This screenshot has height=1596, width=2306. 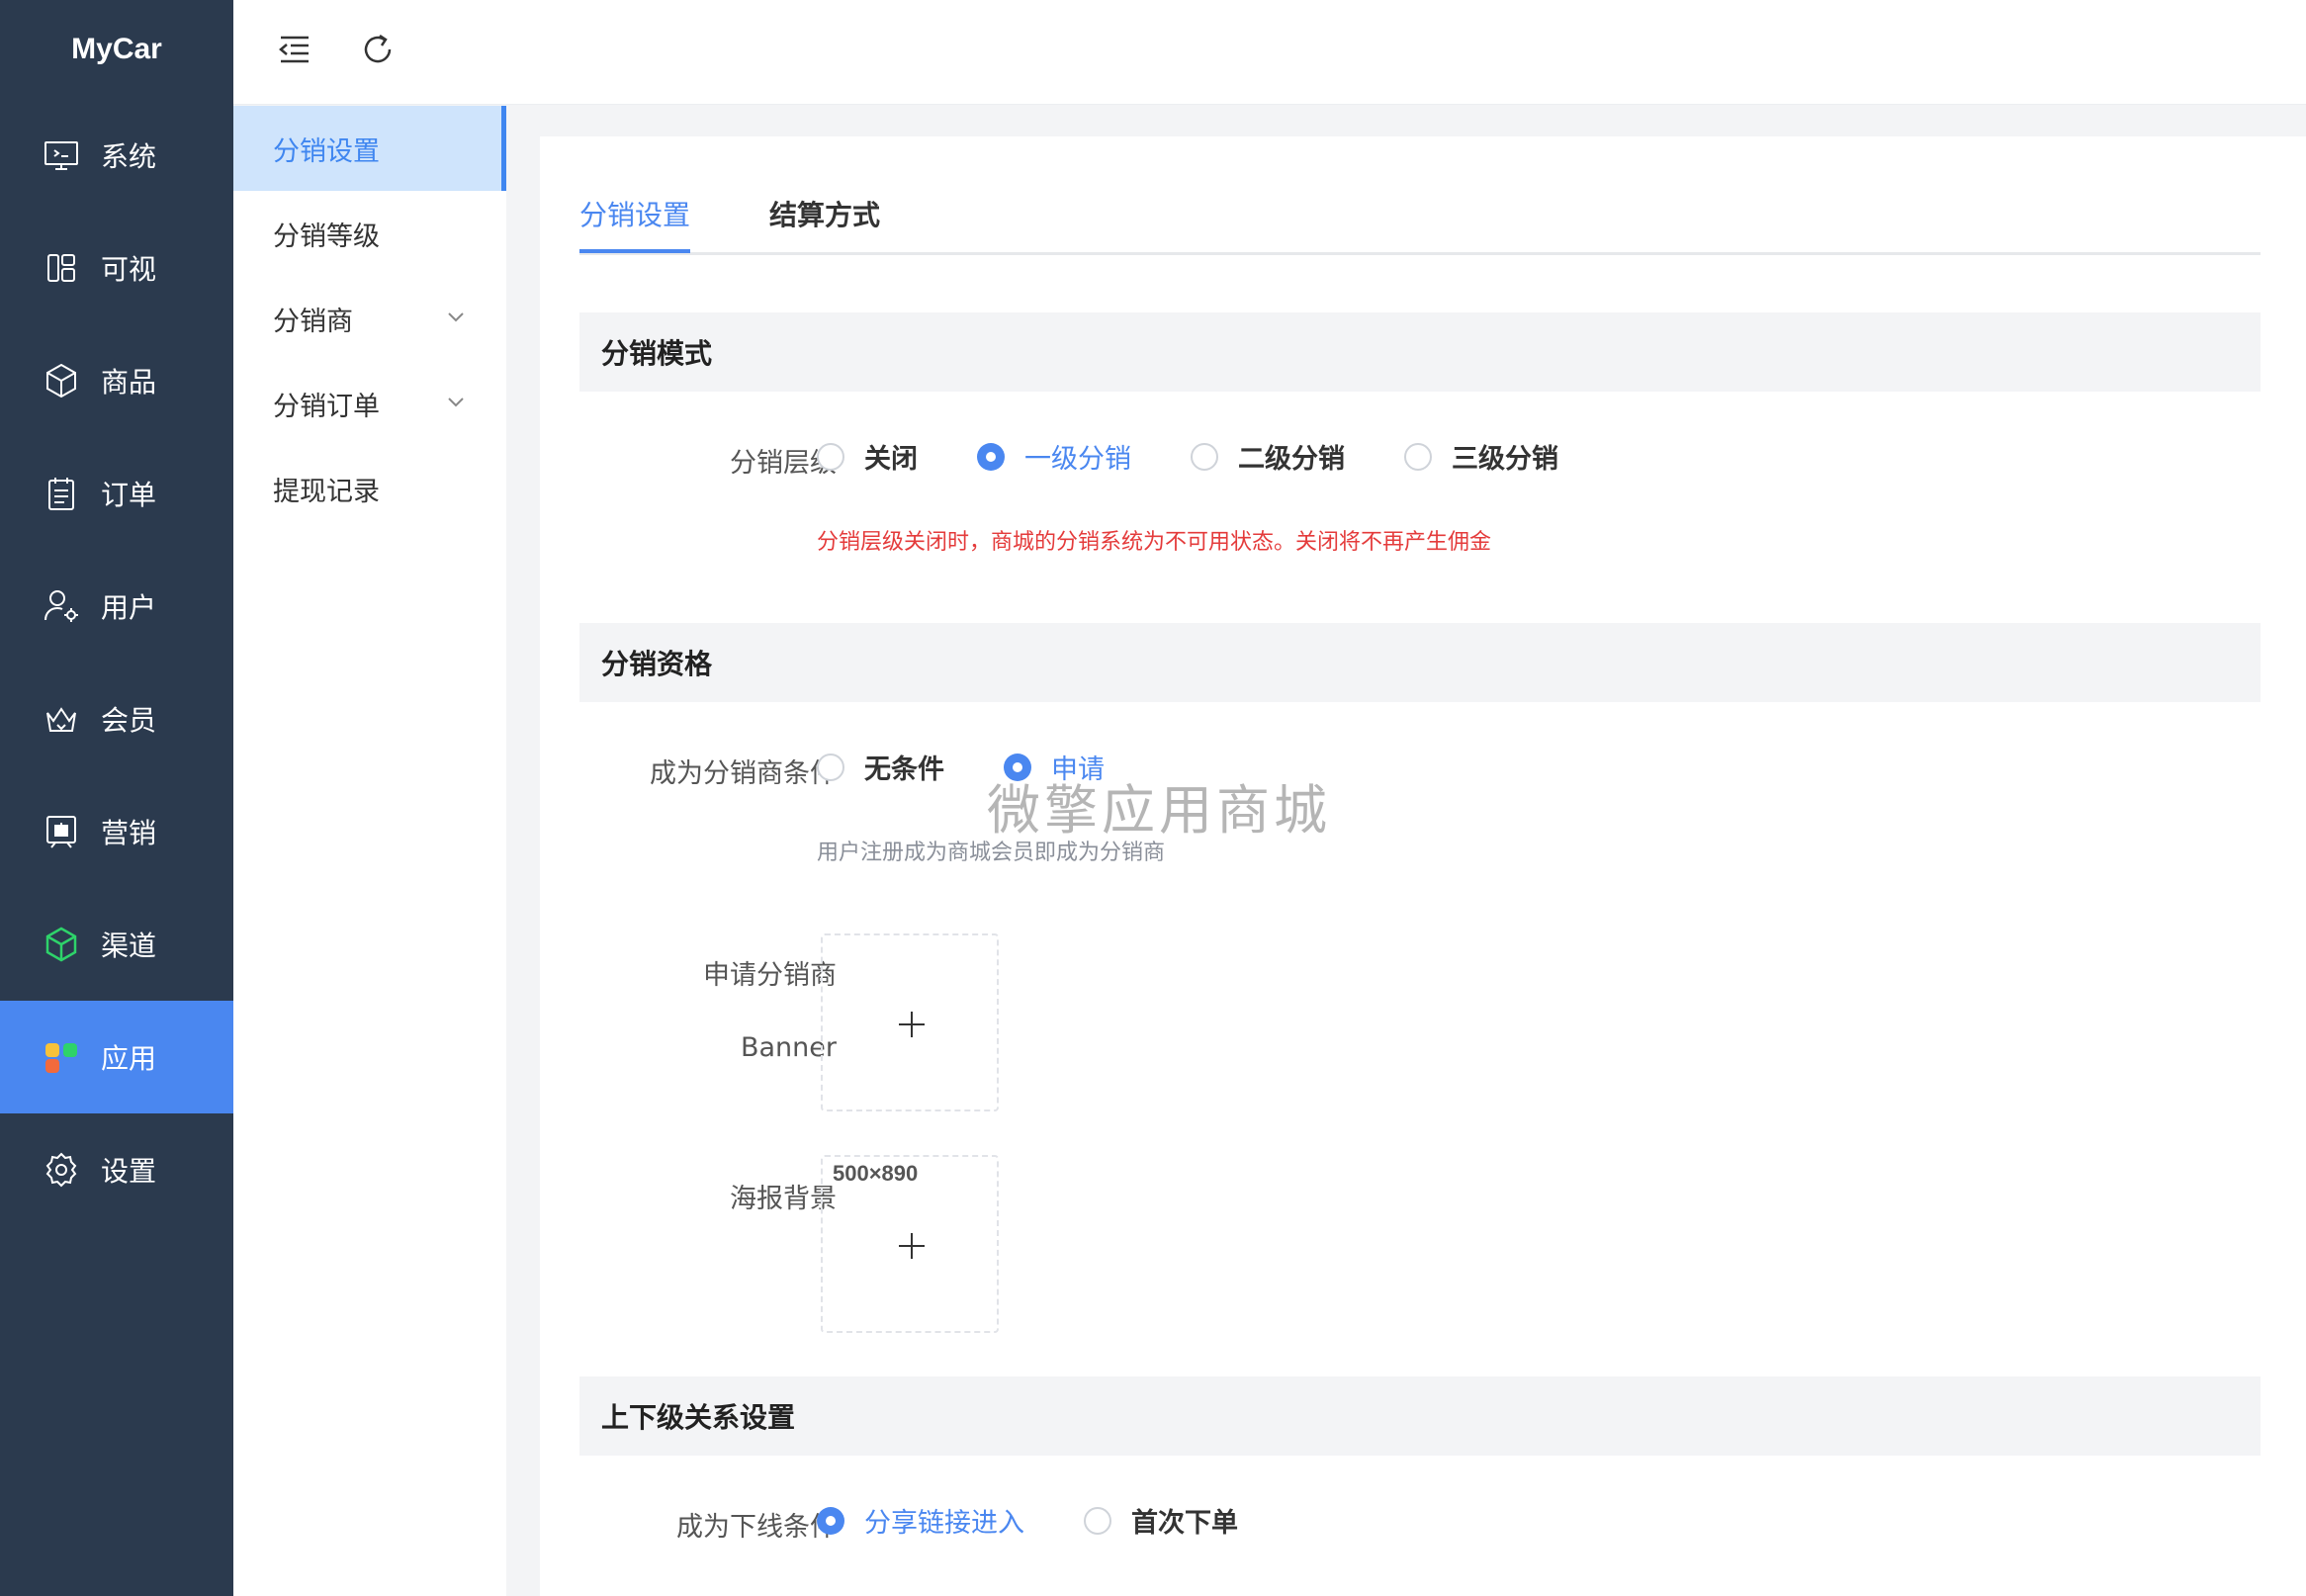 I want to click on sidebar-item-settings: 设置, so click(x=116, y=1169).